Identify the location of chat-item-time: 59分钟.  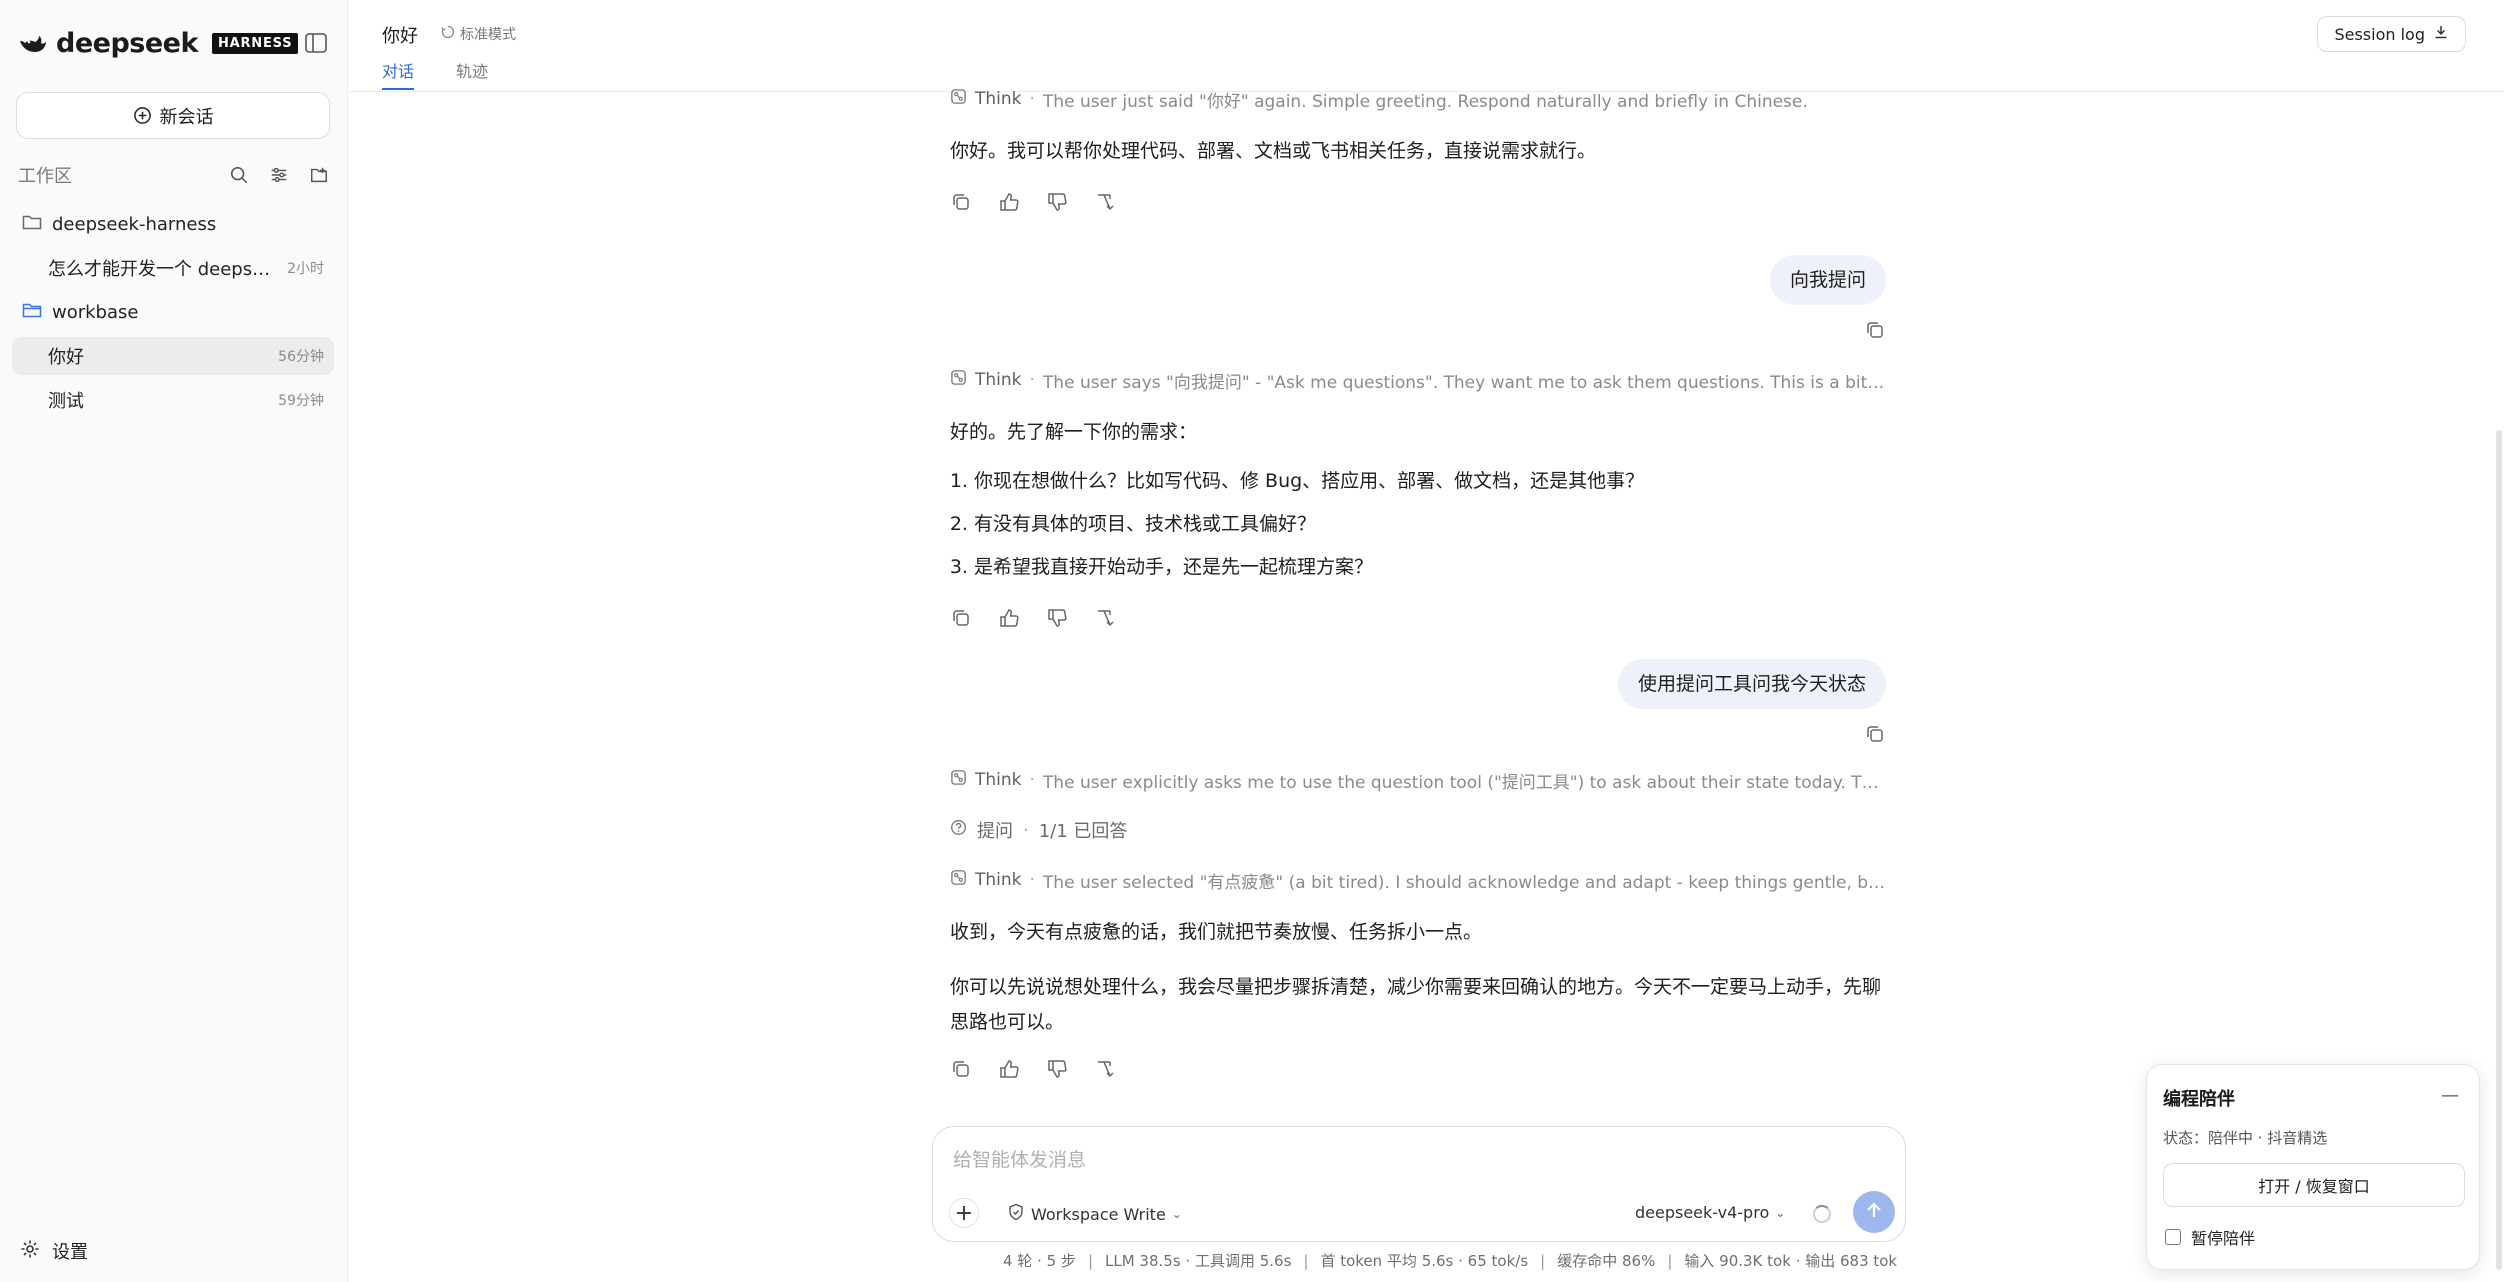
(301, 401).